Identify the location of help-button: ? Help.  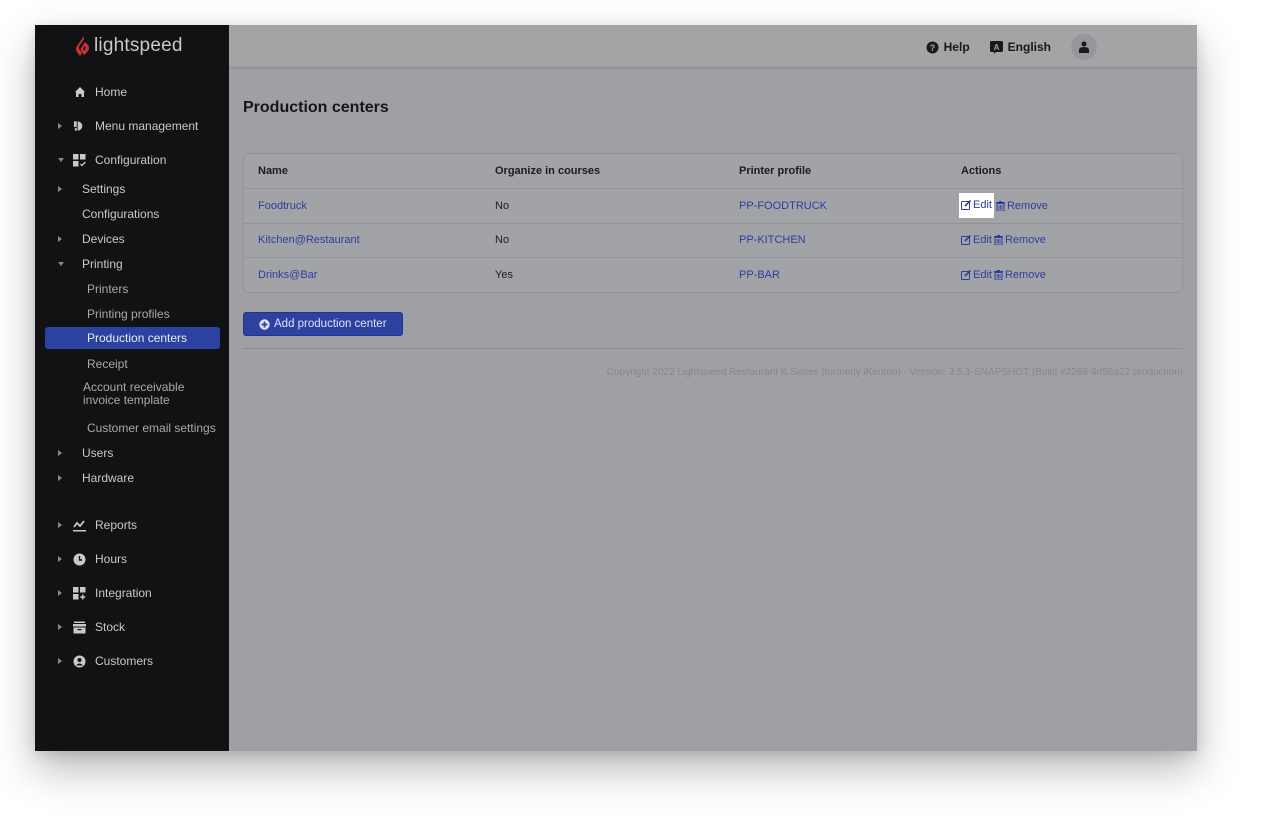
(948, 47).